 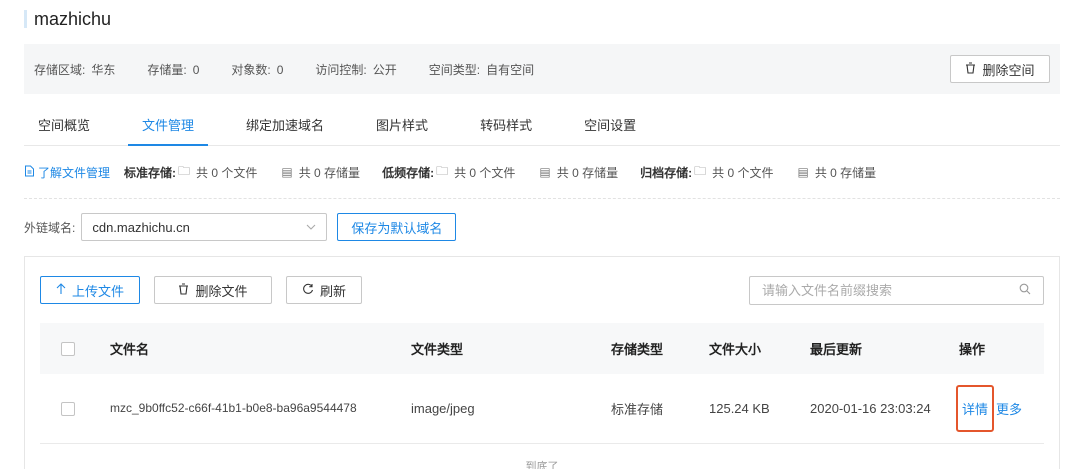 I want to click on more-link: 更多, so click(x=1009, y=409).